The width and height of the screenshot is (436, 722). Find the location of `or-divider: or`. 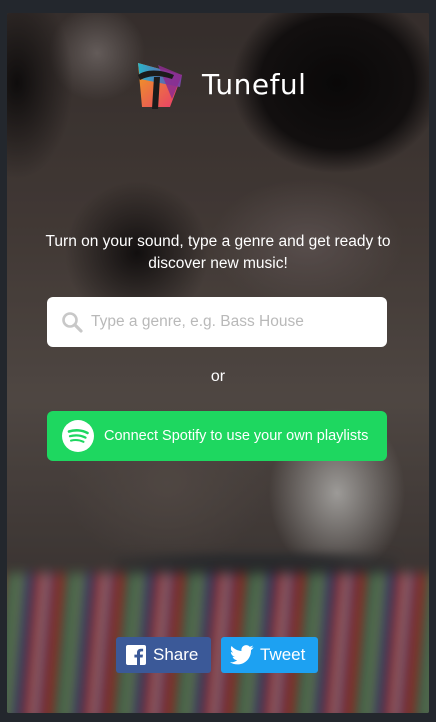

or-divider: or is located at coordinates (218, 376).